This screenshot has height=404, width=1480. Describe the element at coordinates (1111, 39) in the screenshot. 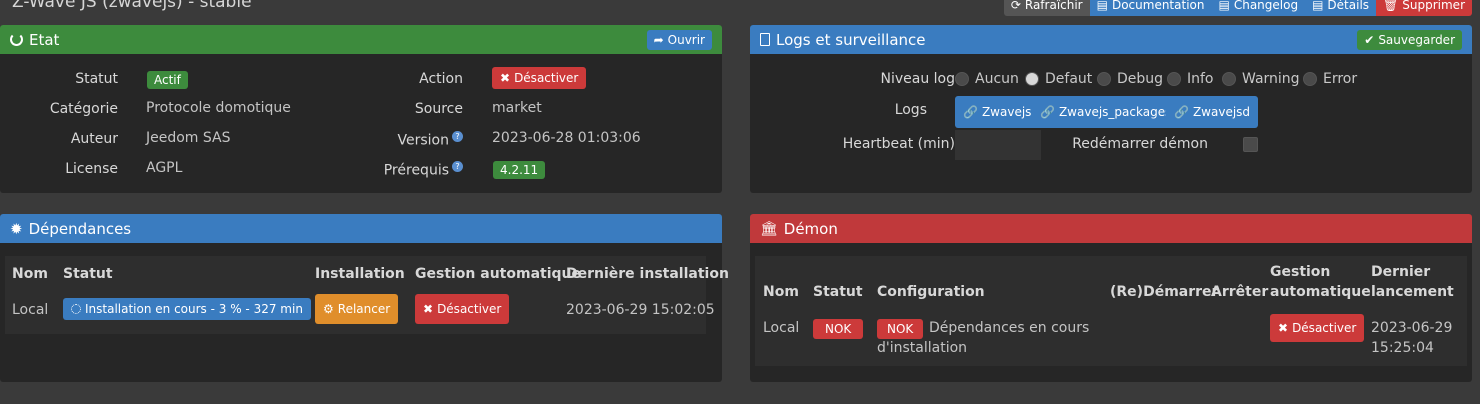

I see `logs-header: Logs et surveillance ✔ Sauvegarder` at that location.